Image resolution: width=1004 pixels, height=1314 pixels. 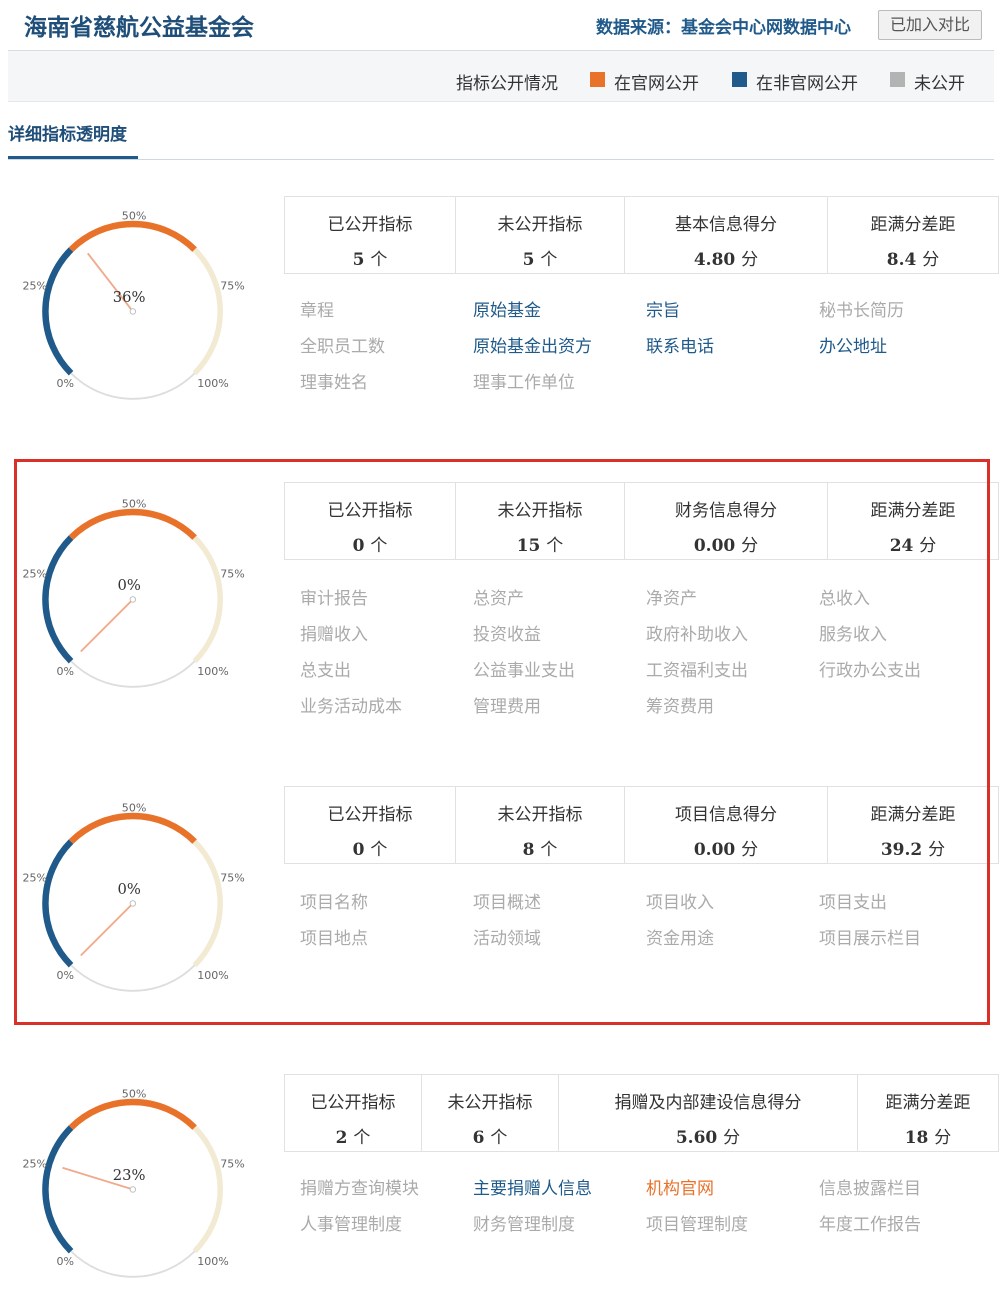 I want to click on stat-label: 基本信息得分, so click(x=726, y=225).